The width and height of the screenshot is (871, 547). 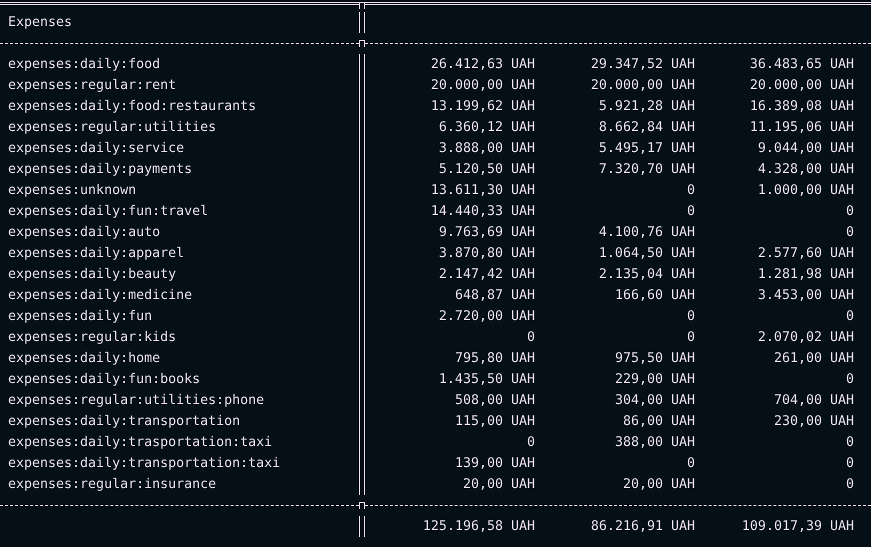 What do you see at coordinates (141, 443) in the screenshot?
I see `table-cell-text: expenses:daily:trasportation:taxi` at bounding box center [141, 443].